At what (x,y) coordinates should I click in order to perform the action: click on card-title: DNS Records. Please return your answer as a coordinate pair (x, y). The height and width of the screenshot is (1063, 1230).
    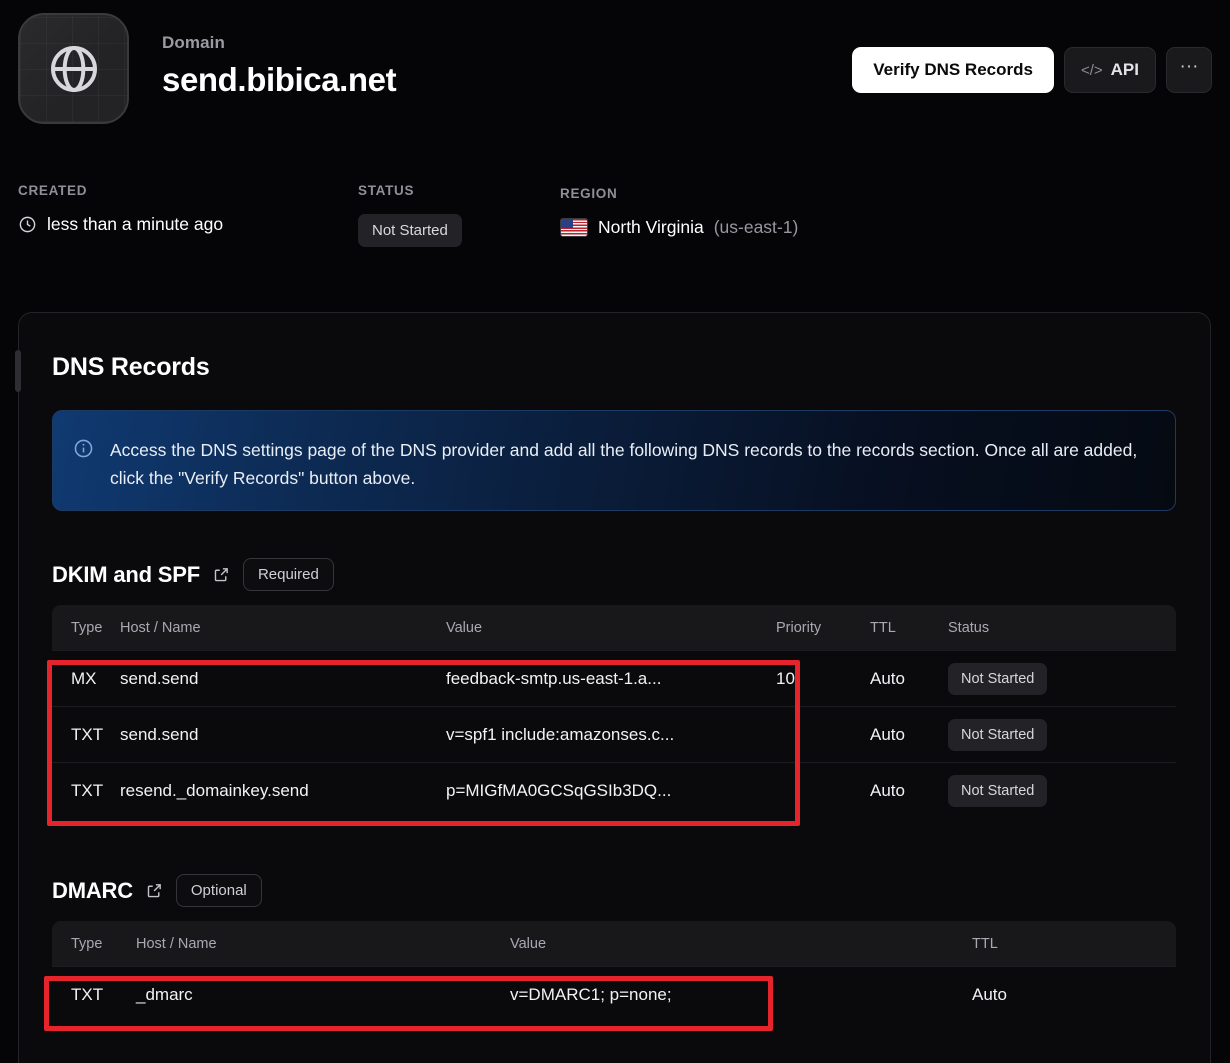
    Looking at the image, I should click on (131, 367).